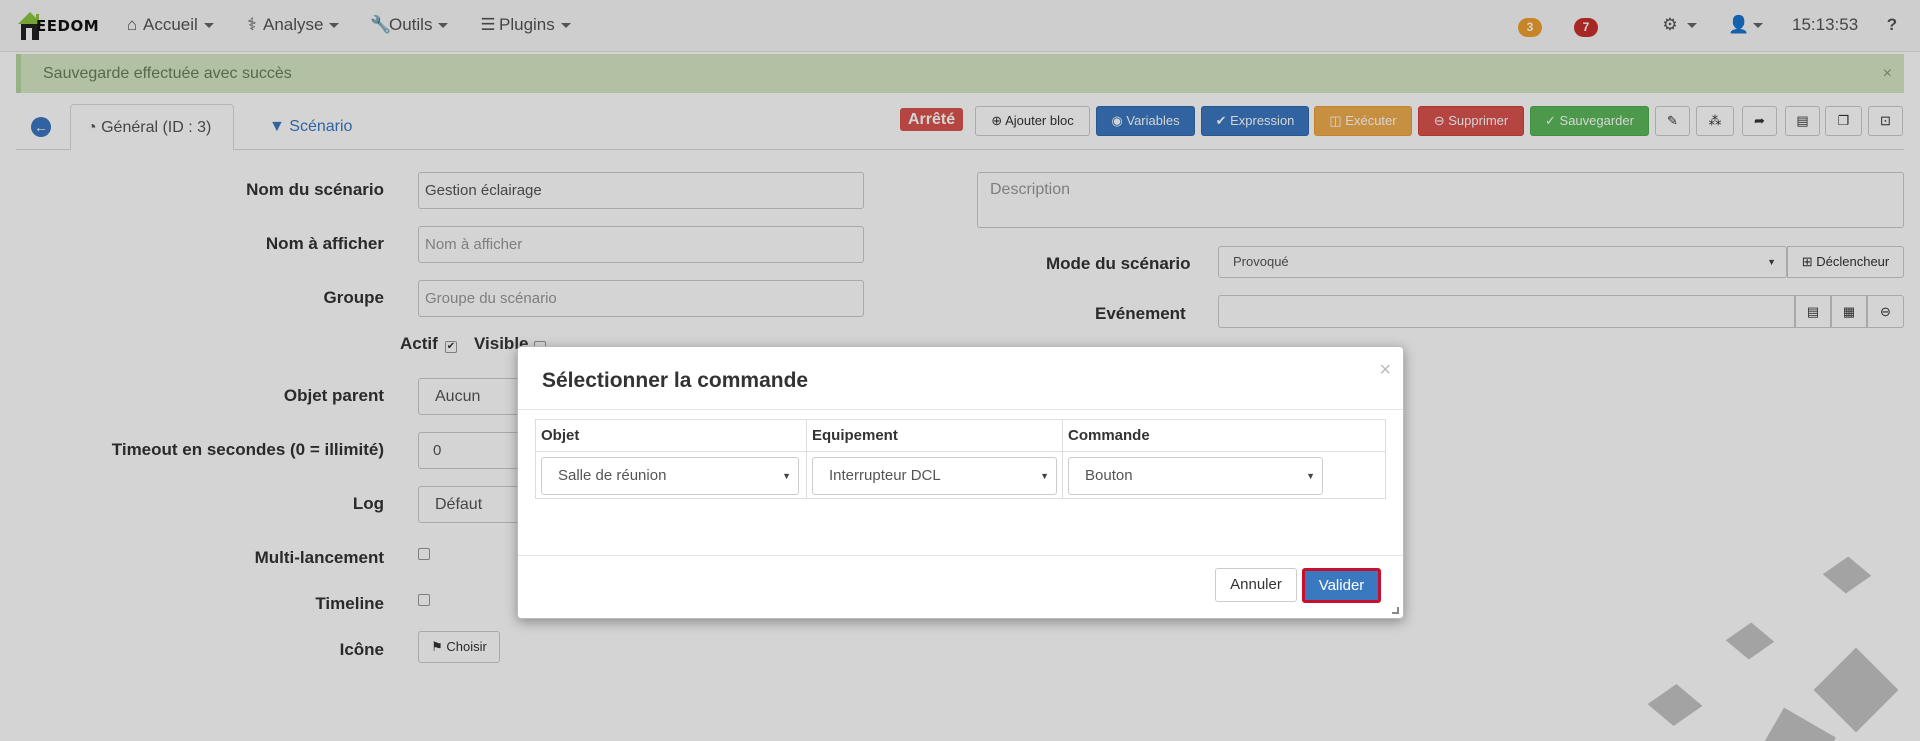 Image resolution: width=1920 pixels, height=741 pixels. I want to click on column-header-commande: Commande, so click(1224, 436).